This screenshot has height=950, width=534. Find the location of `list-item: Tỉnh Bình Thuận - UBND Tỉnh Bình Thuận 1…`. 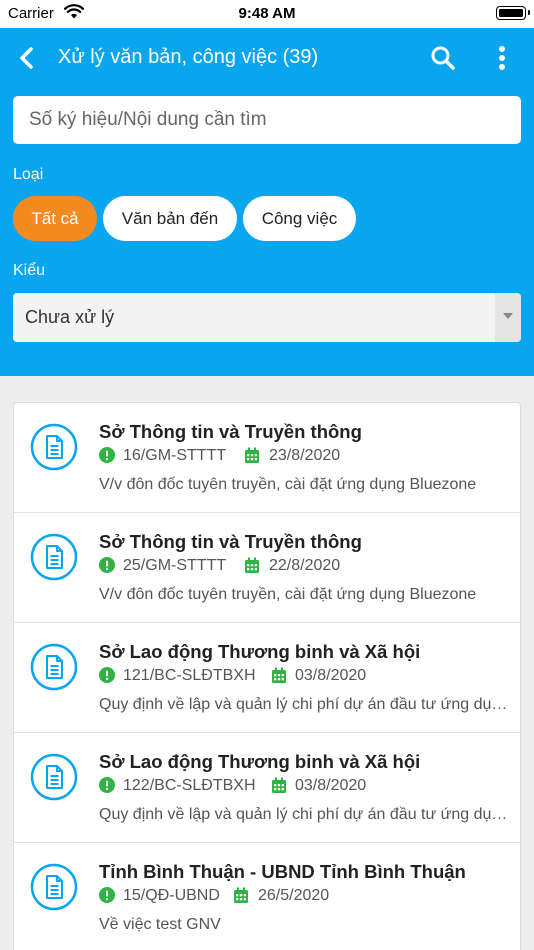

list-item: Tỉnh Bình Thuận - UBND Tỉnh Bình Thuận 1… is located at coordinates (267, 896).